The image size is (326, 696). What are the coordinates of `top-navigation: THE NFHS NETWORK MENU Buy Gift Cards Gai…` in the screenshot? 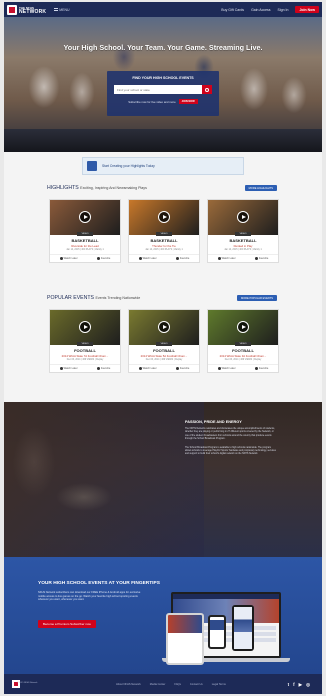 It's located at (163, 9).